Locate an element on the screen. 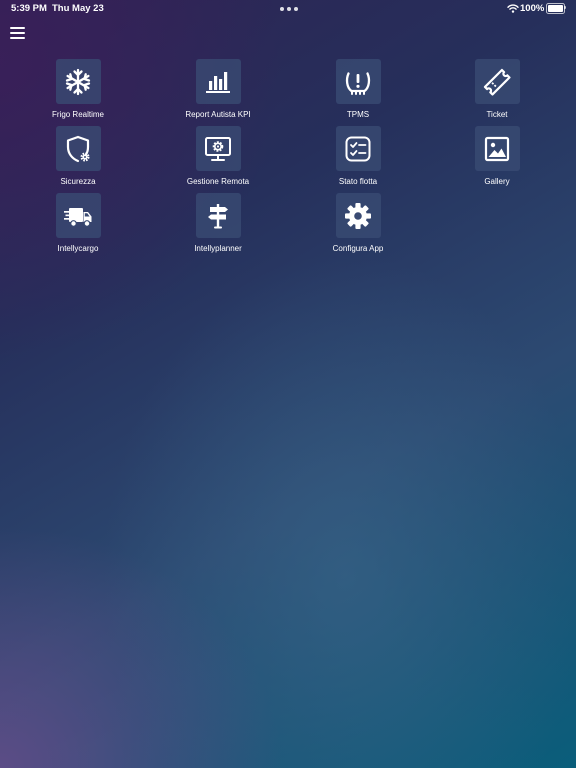 The width and height of the screenshot is (576, 768). app-tile-intellyplanner: Intellyplanner is located at coordinates (218, 223).